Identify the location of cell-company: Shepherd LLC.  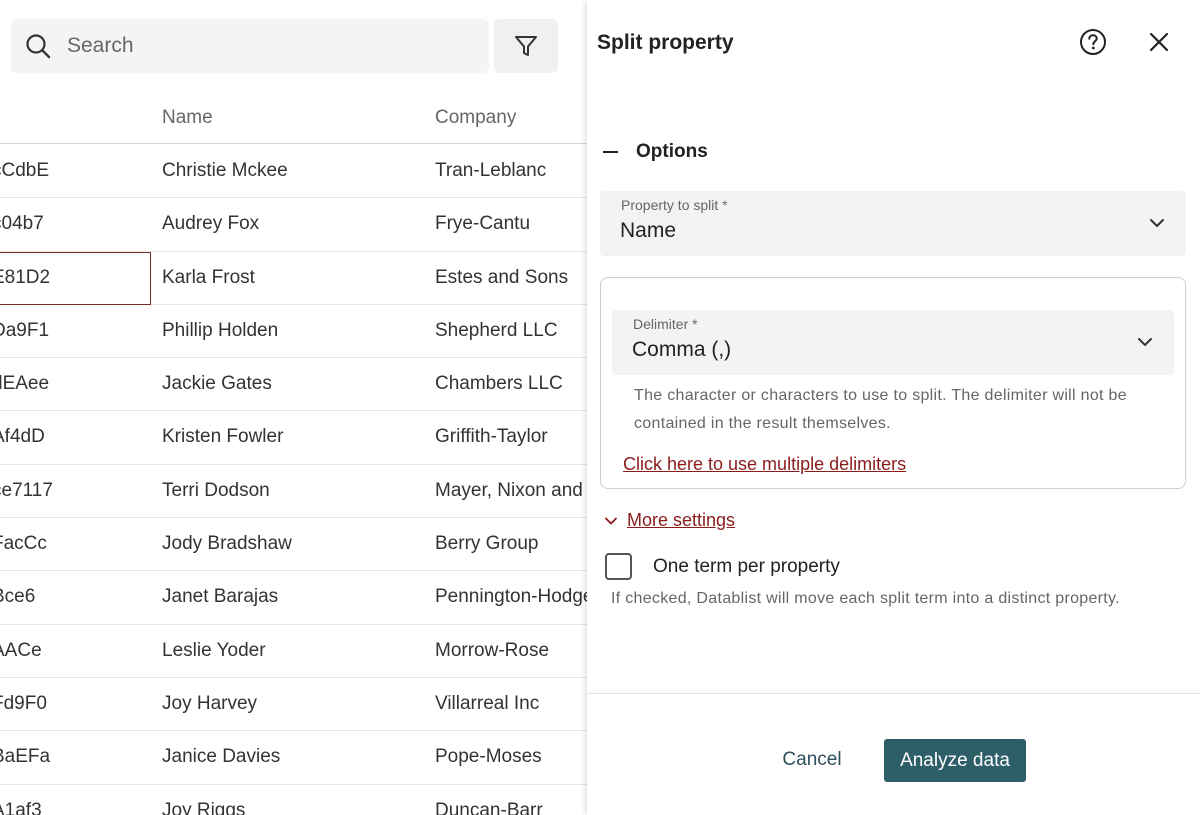
(496, 331).